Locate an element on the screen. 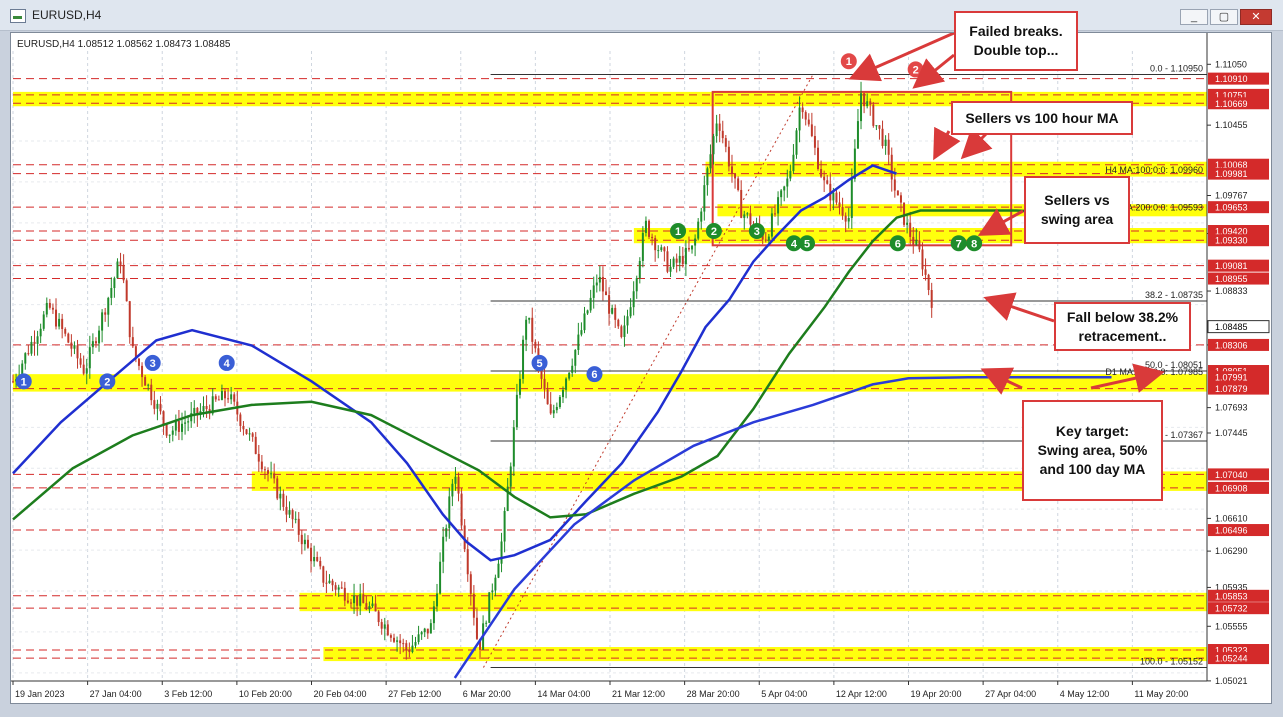 The image size is (1283, 717). annotation-line: Sellers vs 100 hour MA is located at coordinates (1042, 117).